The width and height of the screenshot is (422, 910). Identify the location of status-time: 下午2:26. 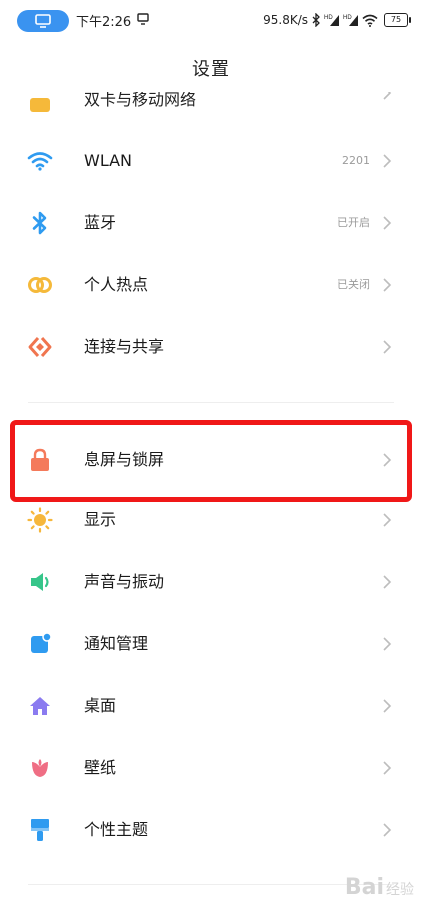
(104, 22).